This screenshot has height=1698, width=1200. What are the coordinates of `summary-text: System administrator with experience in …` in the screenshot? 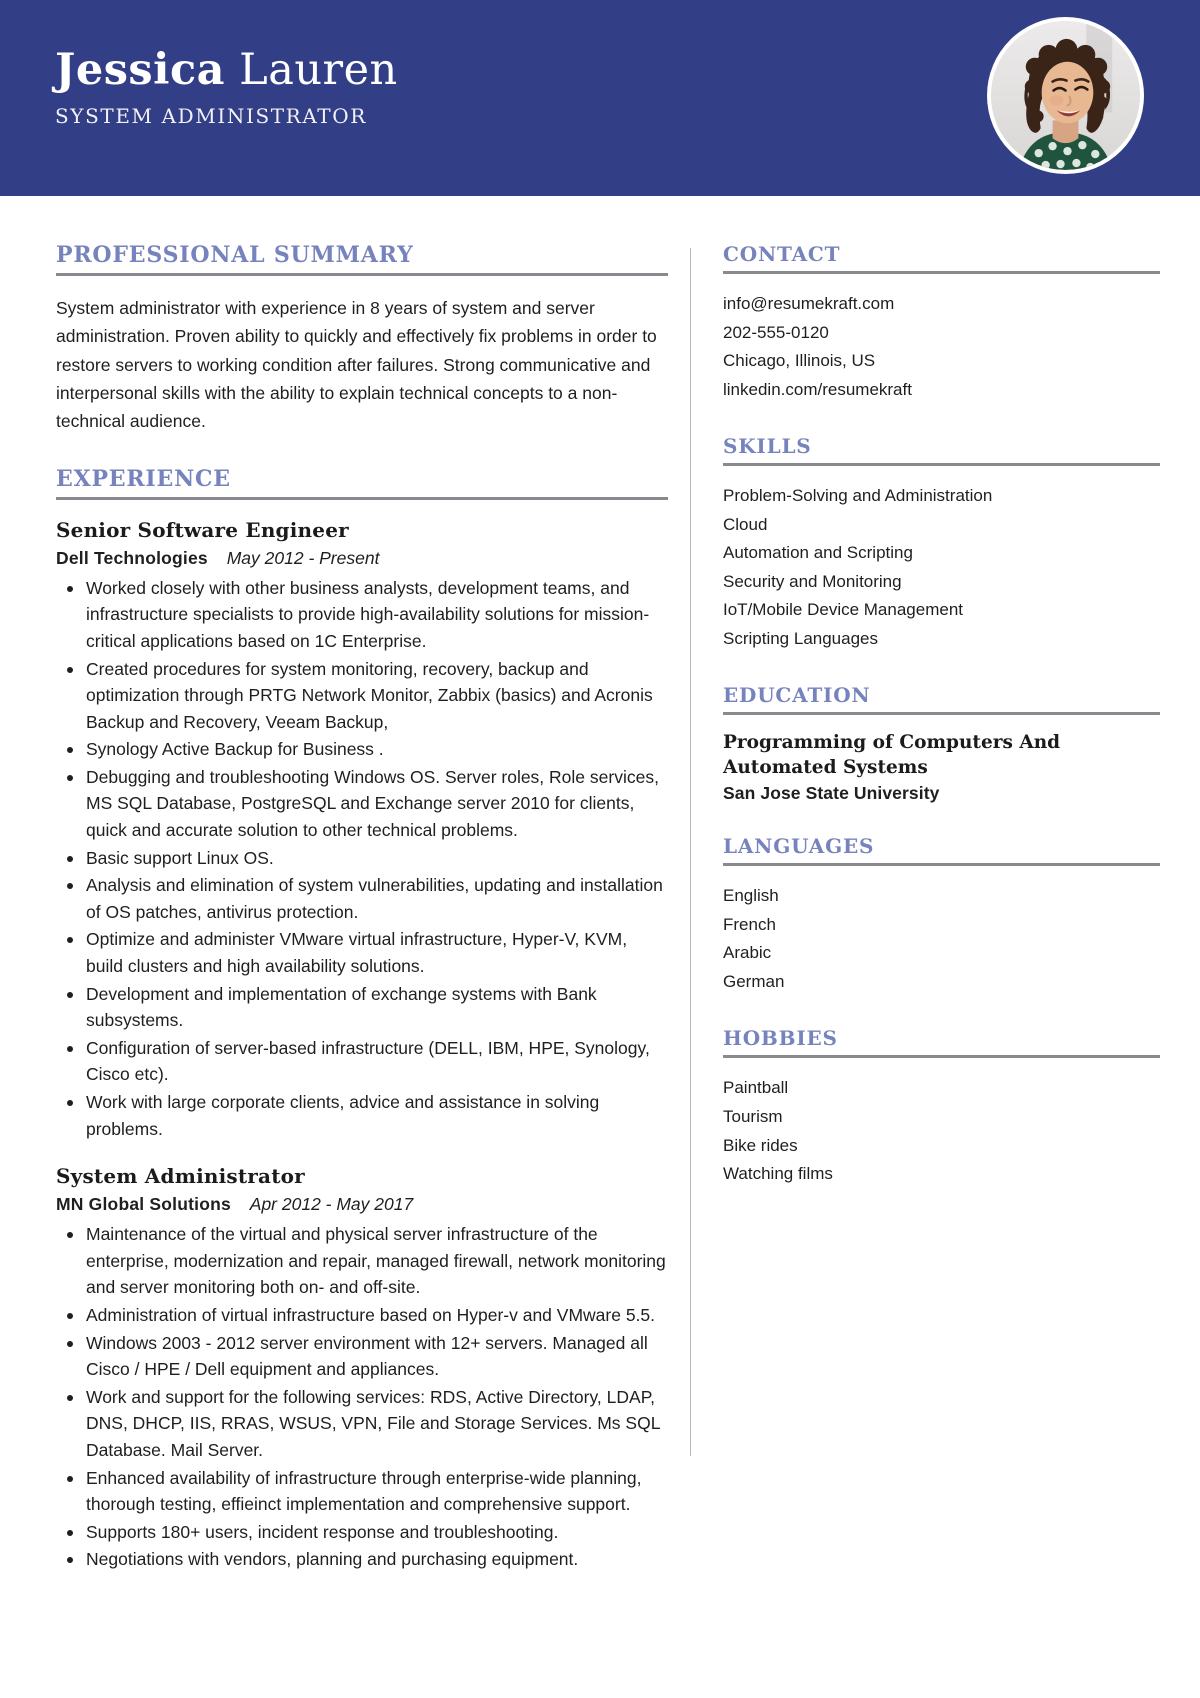 It's located at (356, 365).